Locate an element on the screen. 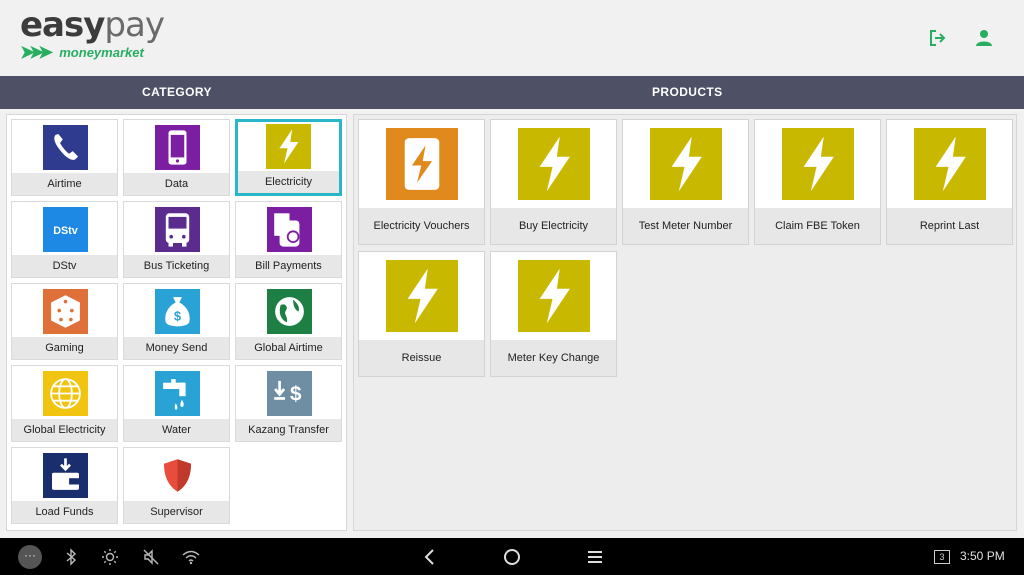  mobile-icon is located at coordinates (177, 147).